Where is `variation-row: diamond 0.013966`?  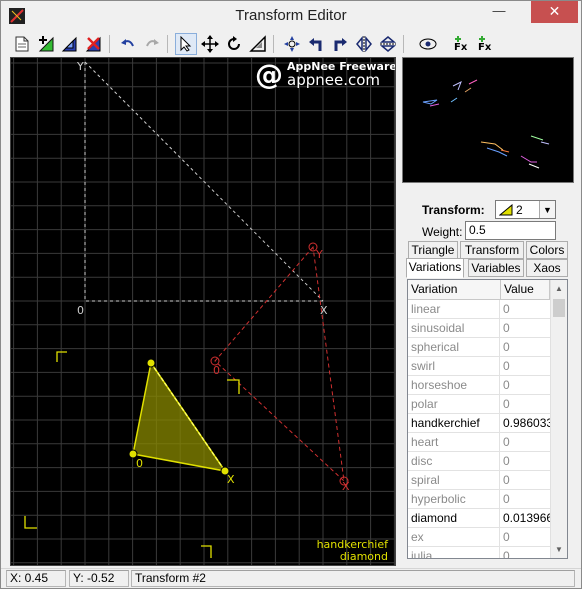 variation-row: diamond 0.013966 is located at coordinates (479, 518).